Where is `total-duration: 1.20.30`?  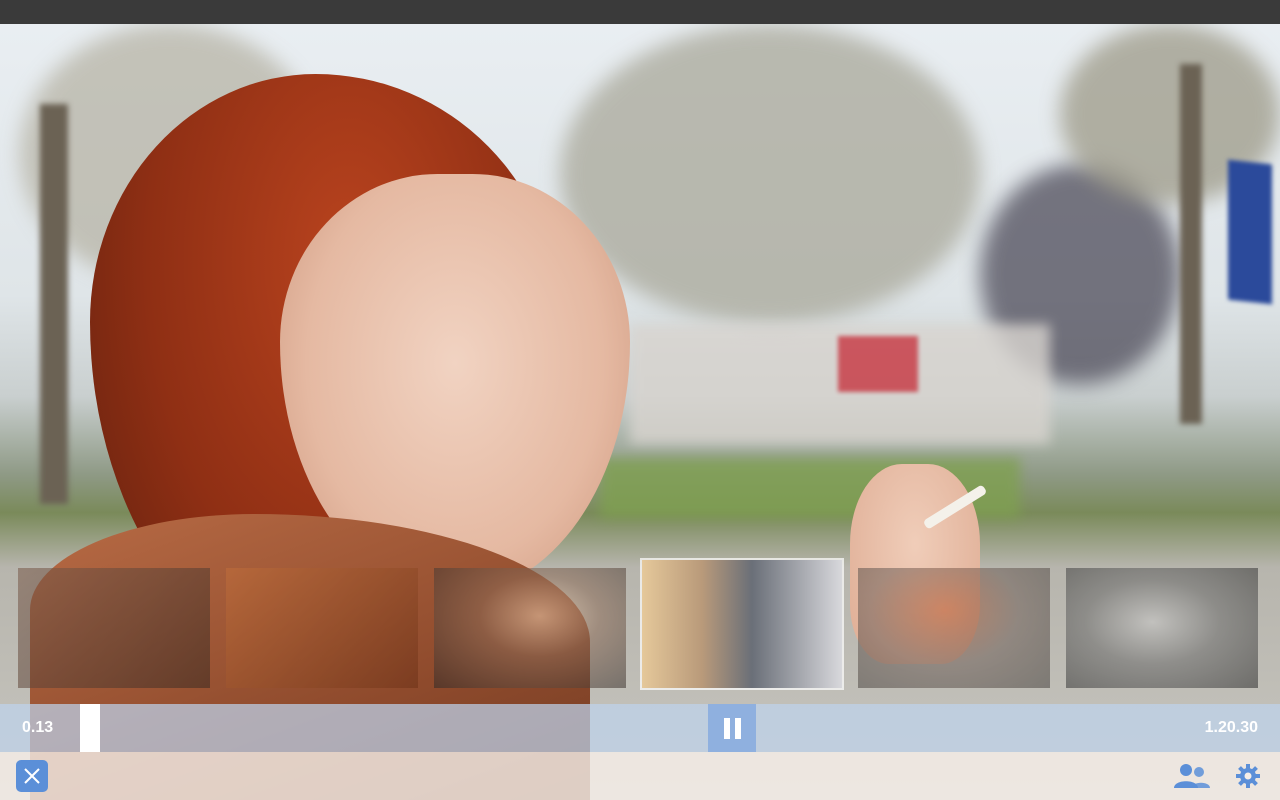
total-duration: 1.20.30 is located at coordinates (1231, 727).